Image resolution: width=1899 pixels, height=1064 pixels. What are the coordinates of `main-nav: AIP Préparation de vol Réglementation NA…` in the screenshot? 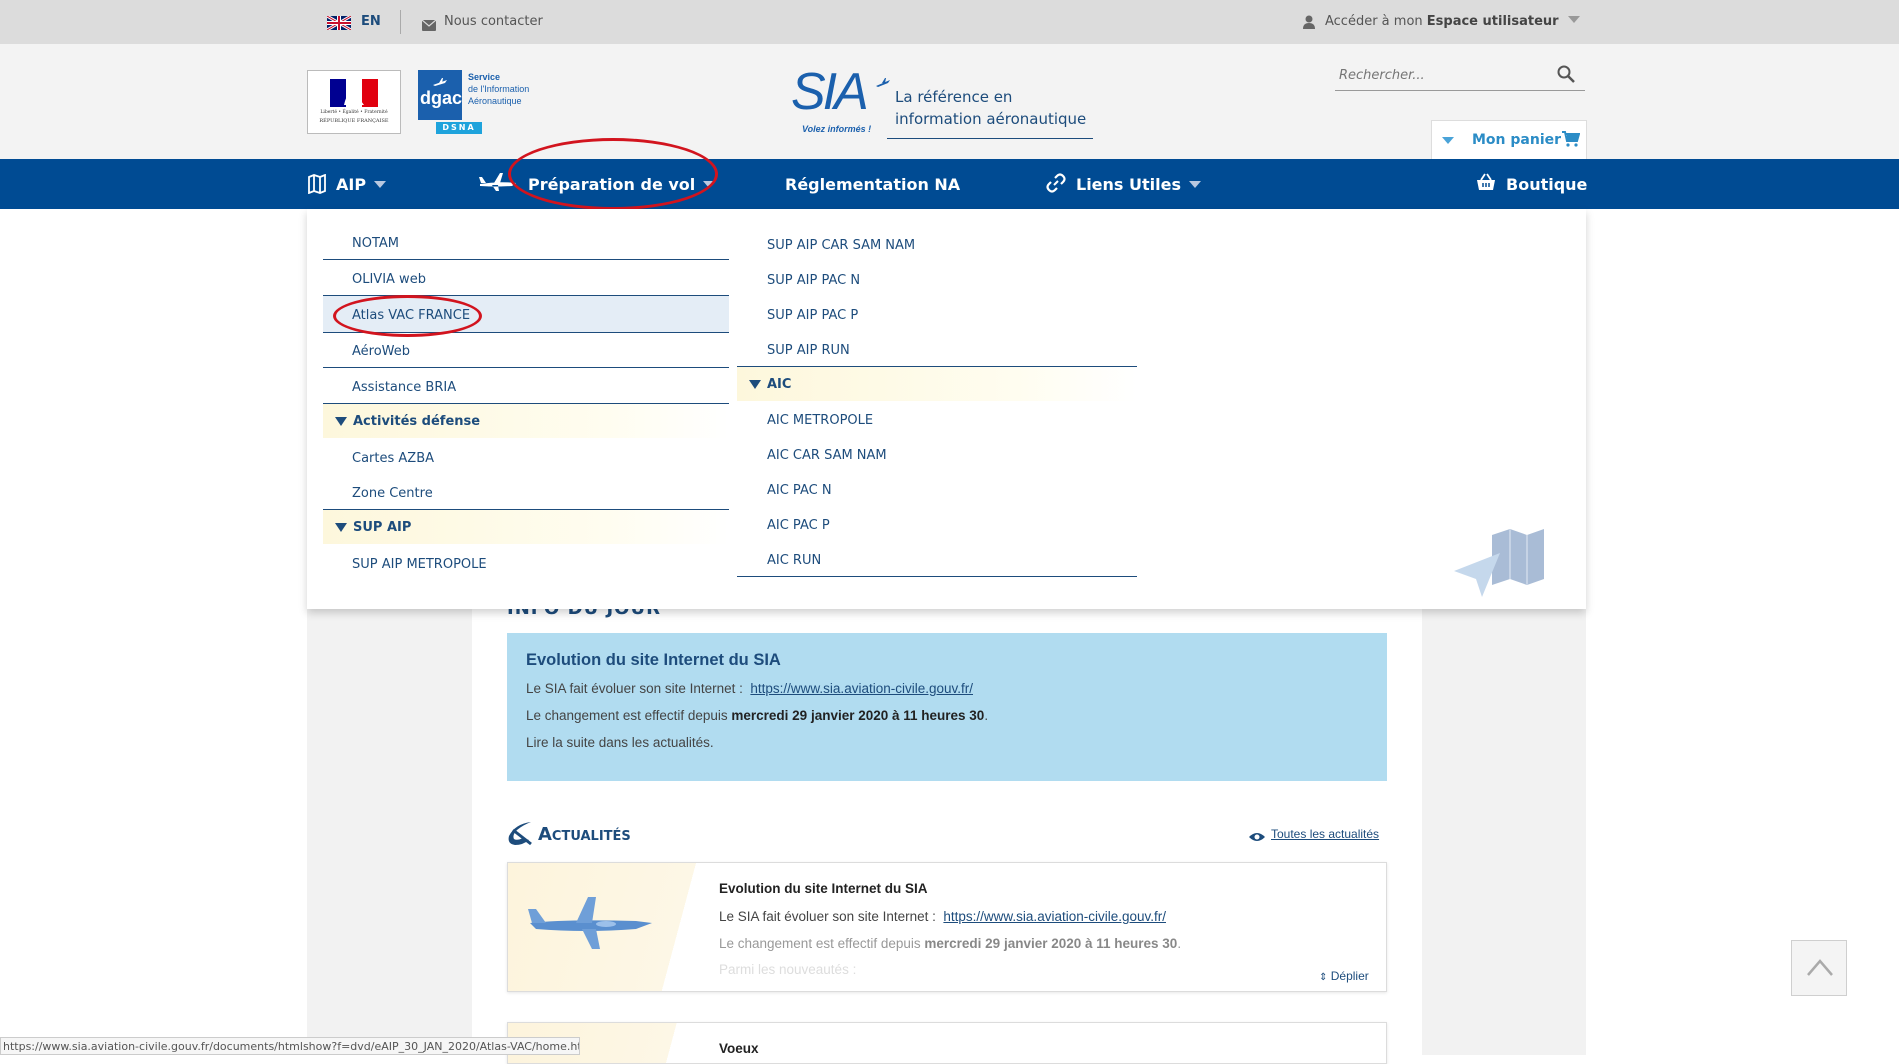 It's located at (949, 184).